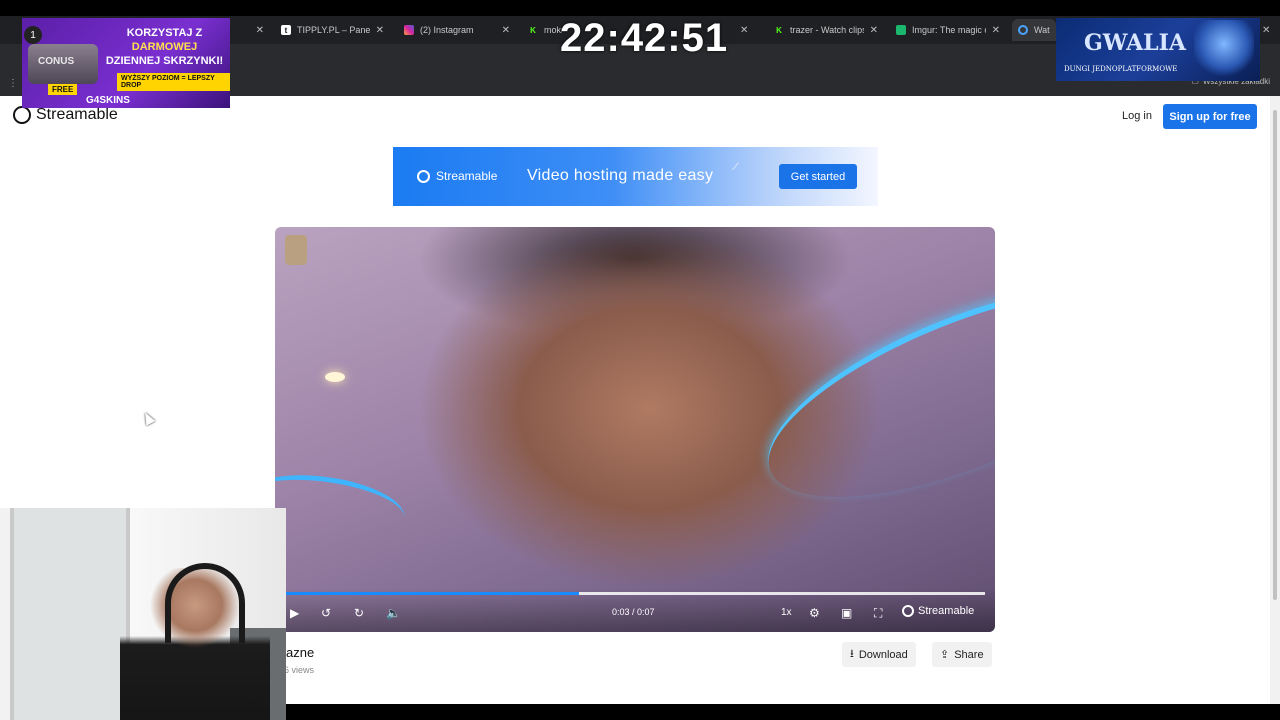 This screenshot has width=1280, height=720. Describe the element at coordinates (1275, 355) in the screenshot. I see `scrollbar-thumb` at that location.